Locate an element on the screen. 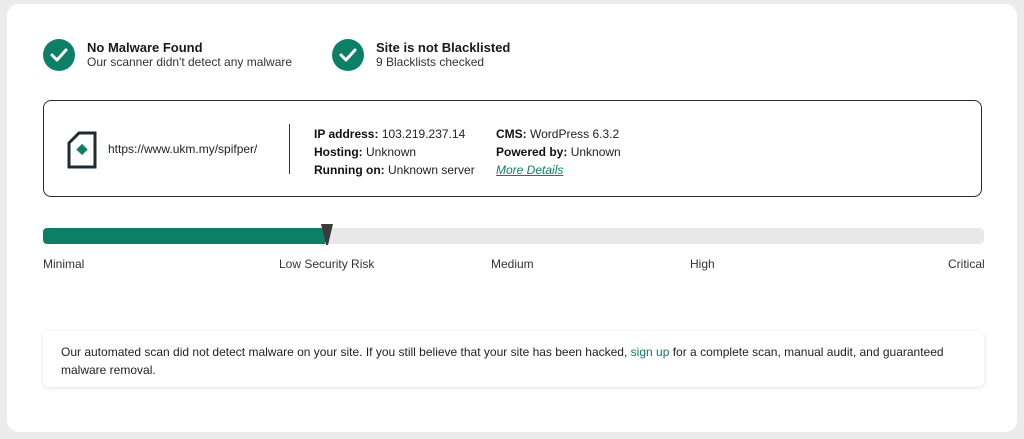 The height and width of the screenshot is (439, 1024). risk-meter is located at coordinates (513, 234).